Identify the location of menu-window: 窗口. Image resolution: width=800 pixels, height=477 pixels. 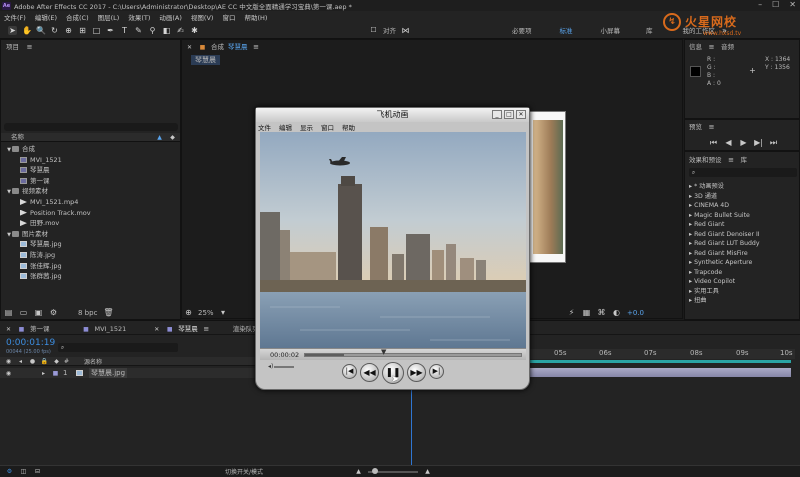
(228, 17).